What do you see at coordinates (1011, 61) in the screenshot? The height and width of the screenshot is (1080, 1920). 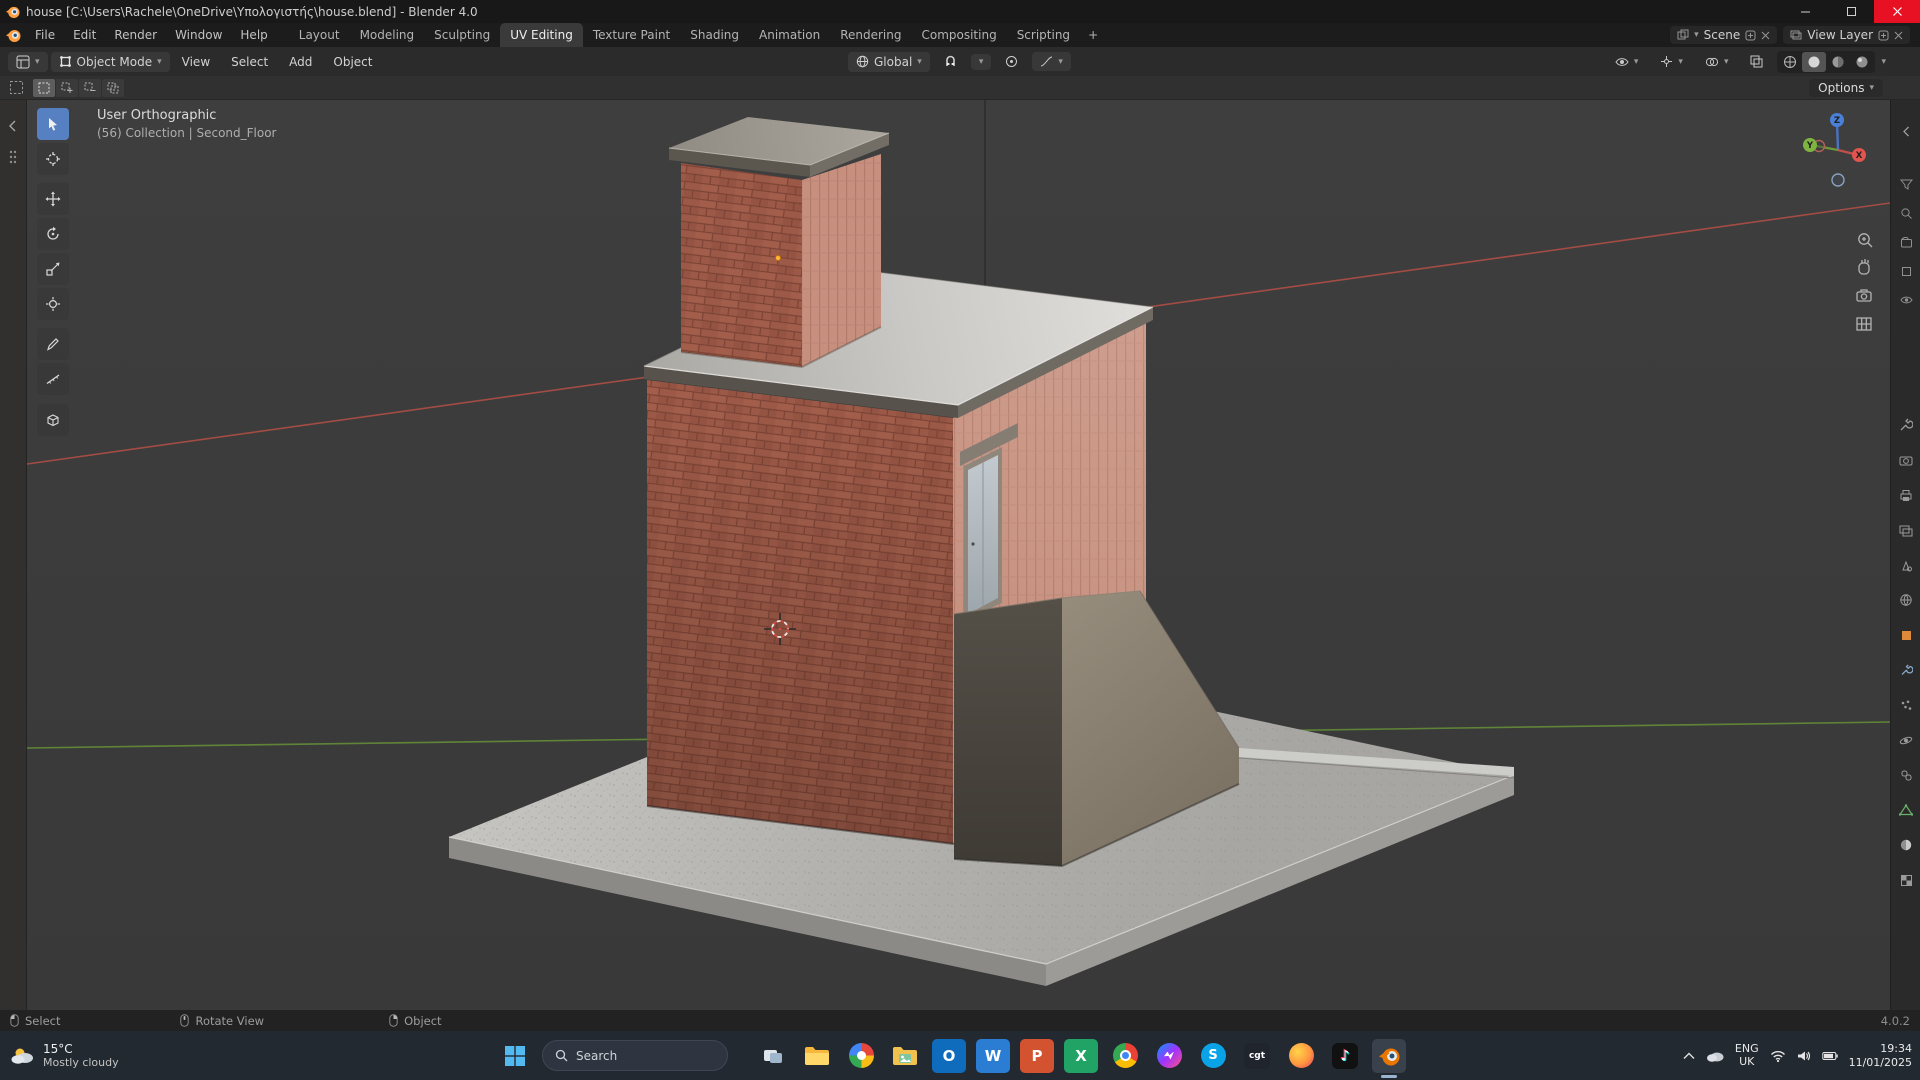 I see `proportional-editing-toggle` at bounding box center [1011, 61].